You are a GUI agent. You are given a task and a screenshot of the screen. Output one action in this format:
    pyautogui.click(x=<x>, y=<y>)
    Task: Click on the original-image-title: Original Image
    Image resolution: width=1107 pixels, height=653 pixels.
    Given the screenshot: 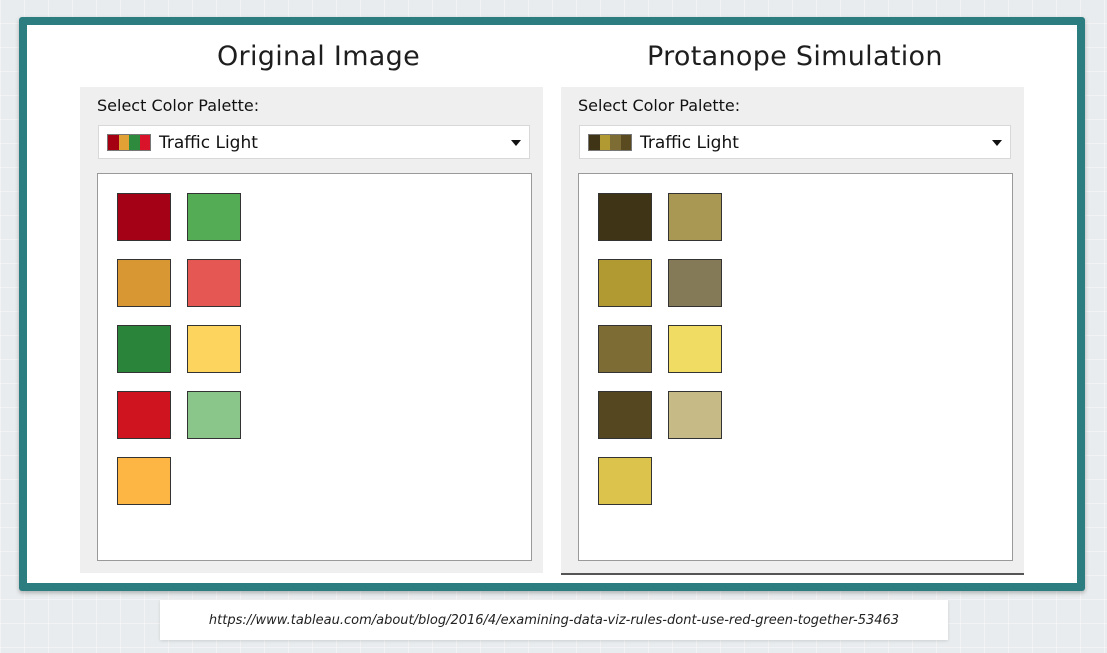 What is the action you would take?
    pyautogui.click(x=318, y=56)
    